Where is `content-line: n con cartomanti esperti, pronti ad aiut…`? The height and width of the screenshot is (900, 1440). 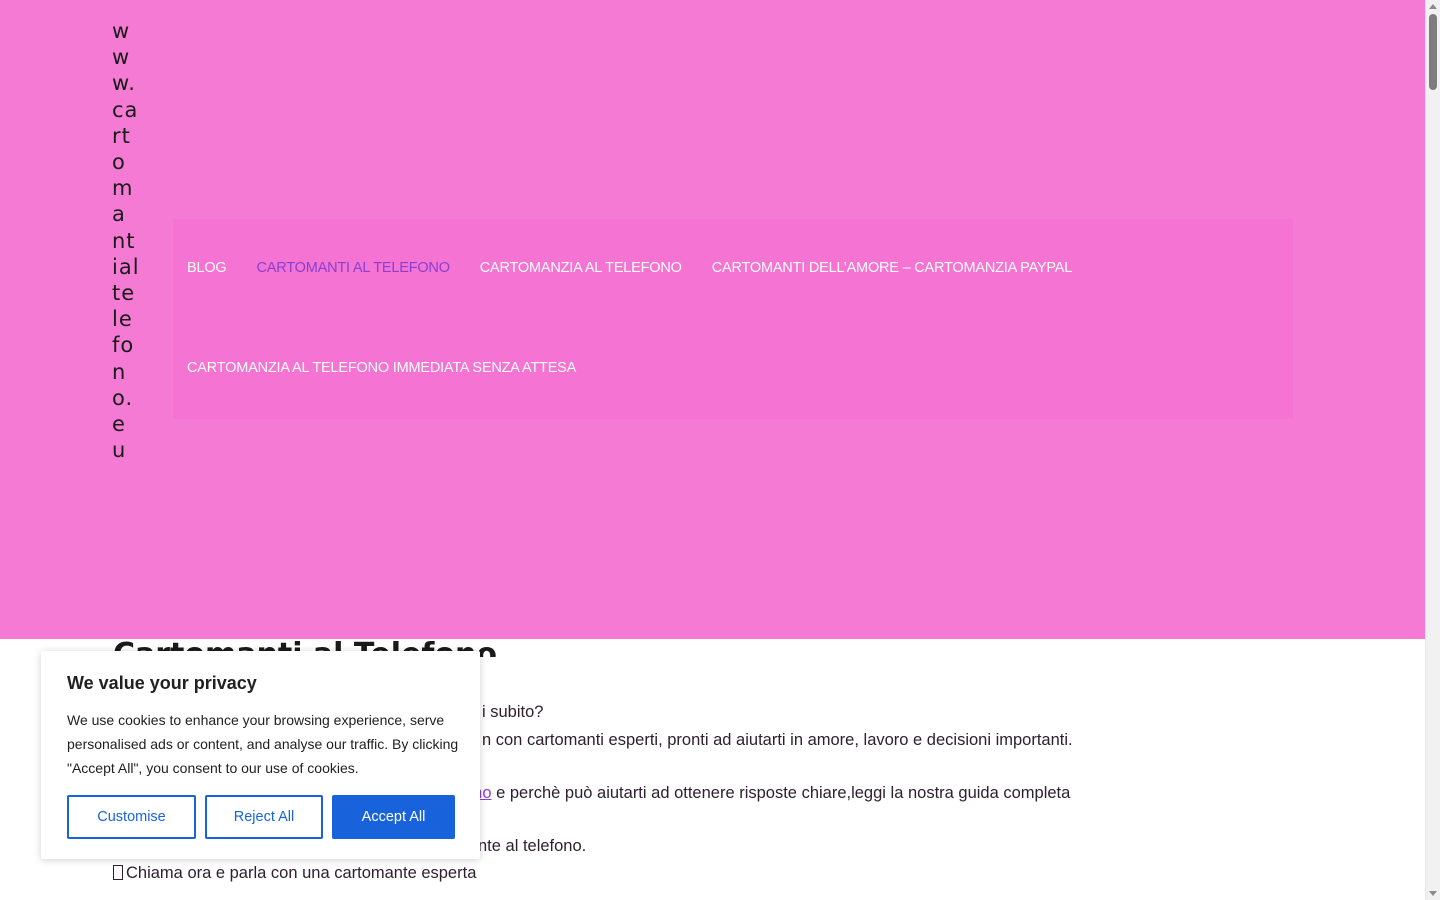
content-line: n con cartomanti esperti, pronti ad aiut… is located at coordinates (777, 740).